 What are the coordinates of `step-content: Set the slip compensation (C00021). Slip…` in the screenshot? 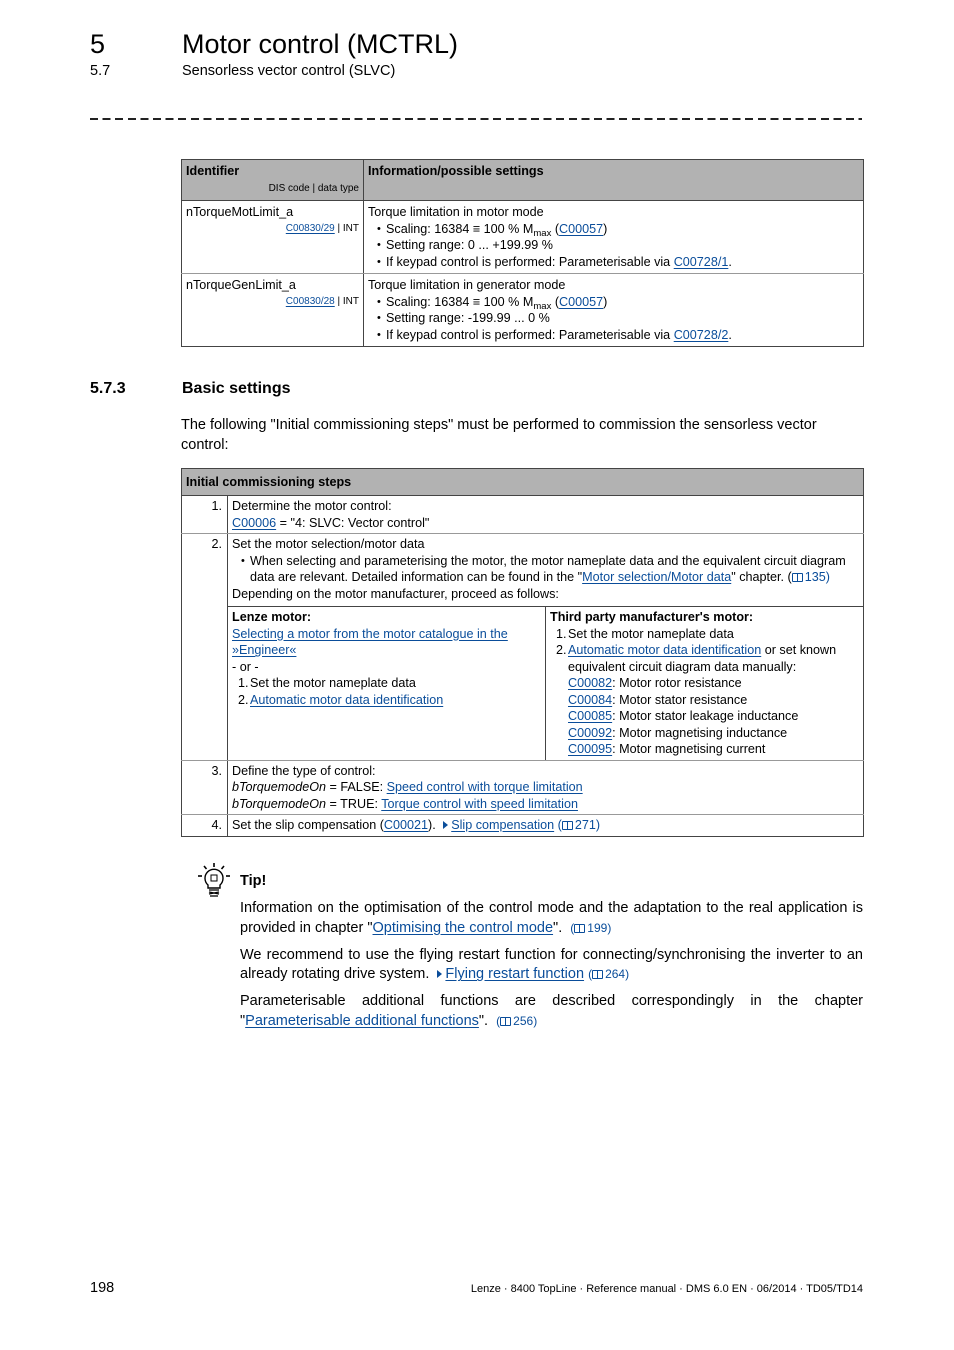 It's located at (545, 825).